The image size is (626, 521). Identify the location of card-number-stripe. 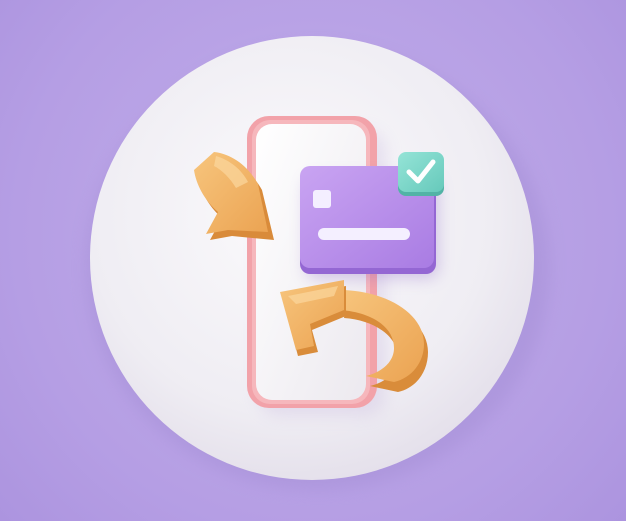
(364, 234).